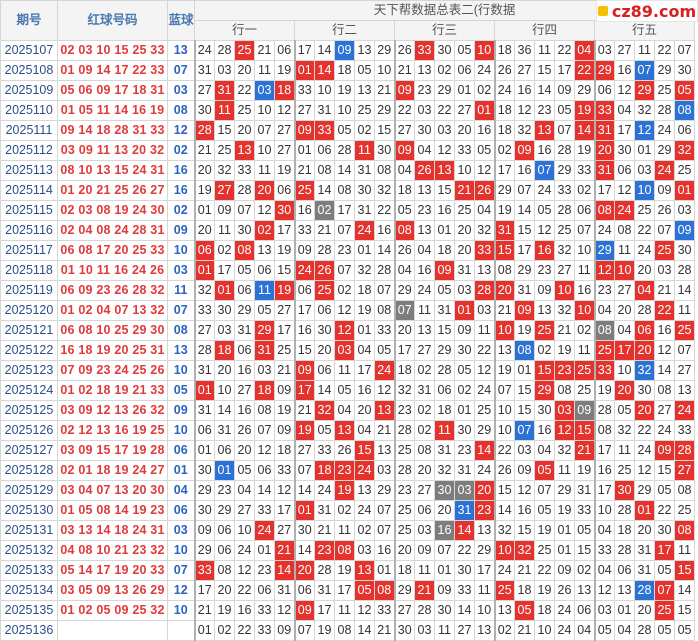  I want to click on issue-number: 2025136, so click(29, 630).